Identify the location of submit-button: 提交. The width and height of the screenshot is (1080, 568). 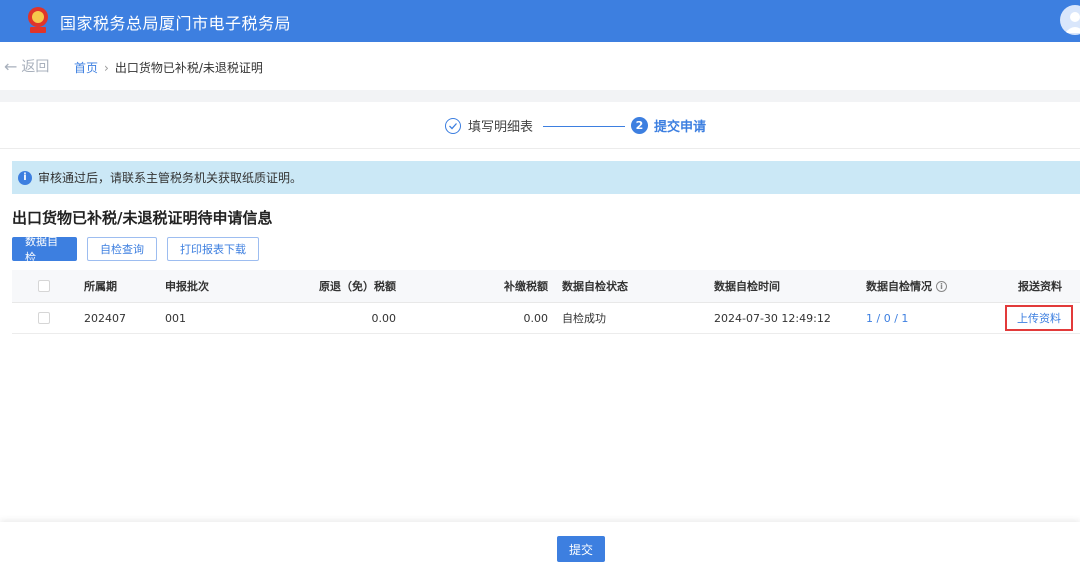
(581, 549).